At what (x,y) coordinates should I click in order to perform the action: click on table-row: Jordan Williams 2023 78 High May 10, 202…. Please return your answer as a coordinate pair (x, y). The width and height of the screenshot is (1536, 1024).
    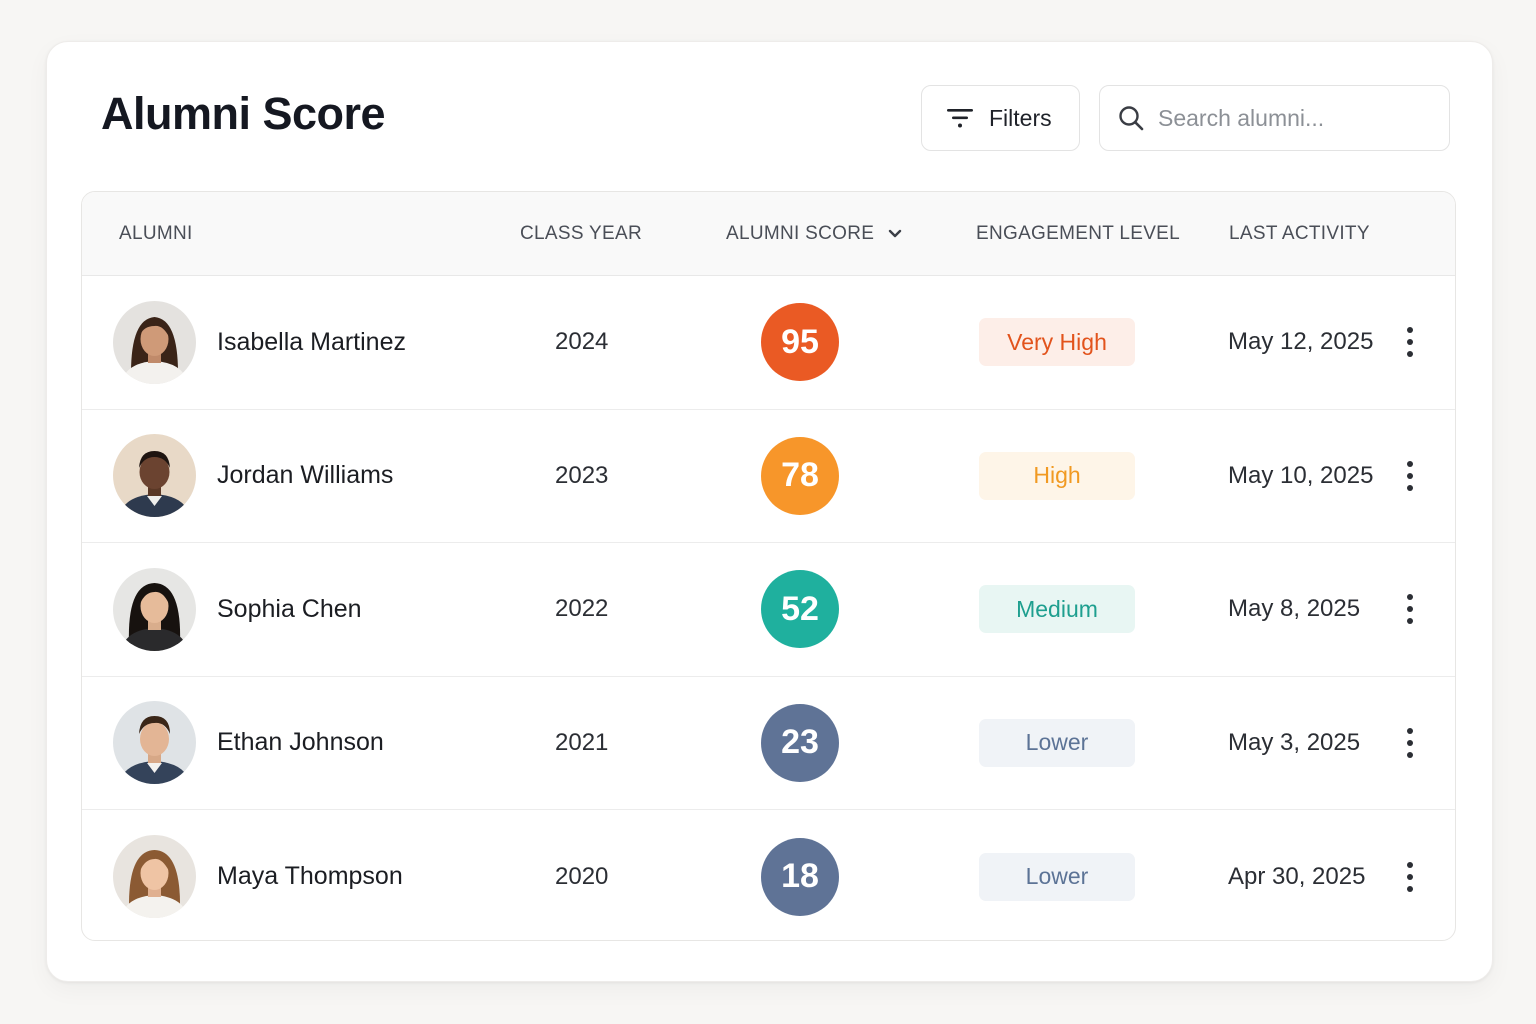
    Looking at the image, I should click on (768, 476).